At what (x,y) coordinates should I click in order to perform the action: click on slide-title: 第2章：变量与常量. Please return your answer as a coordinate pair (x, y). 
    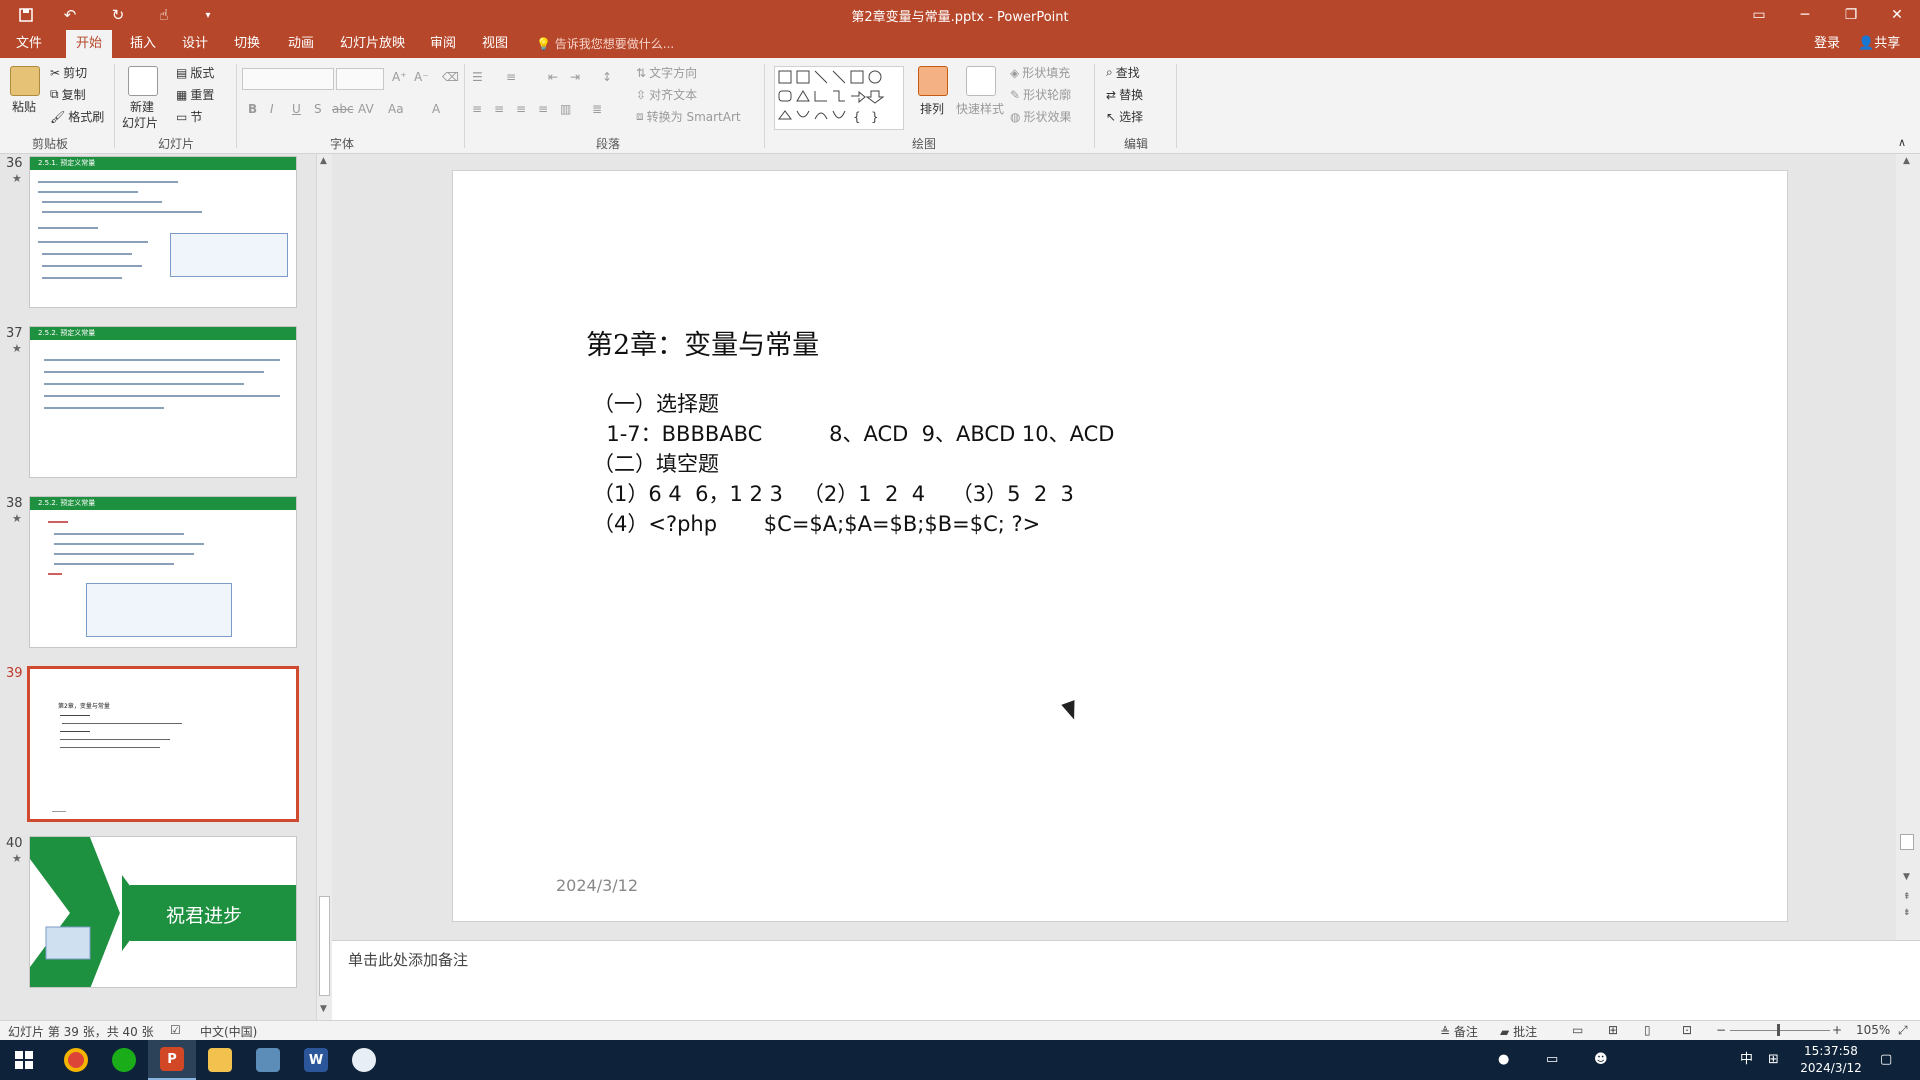
    Looking at the image, I should click on (702, 342).